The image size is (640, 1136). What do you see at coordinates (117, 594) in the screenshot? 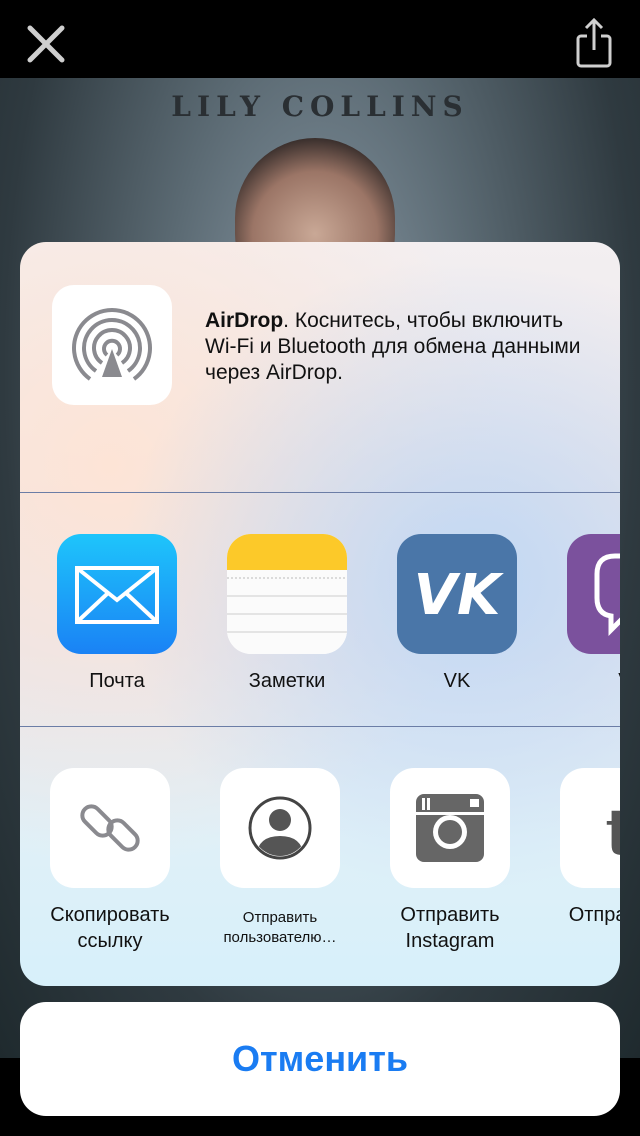
I see `mail-icon` at bounding box center [117, 594].